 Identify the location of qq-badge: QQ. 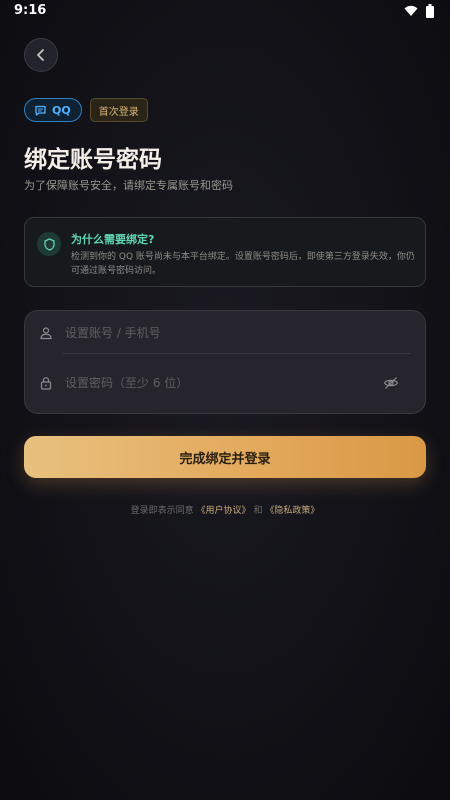
(53, 110).